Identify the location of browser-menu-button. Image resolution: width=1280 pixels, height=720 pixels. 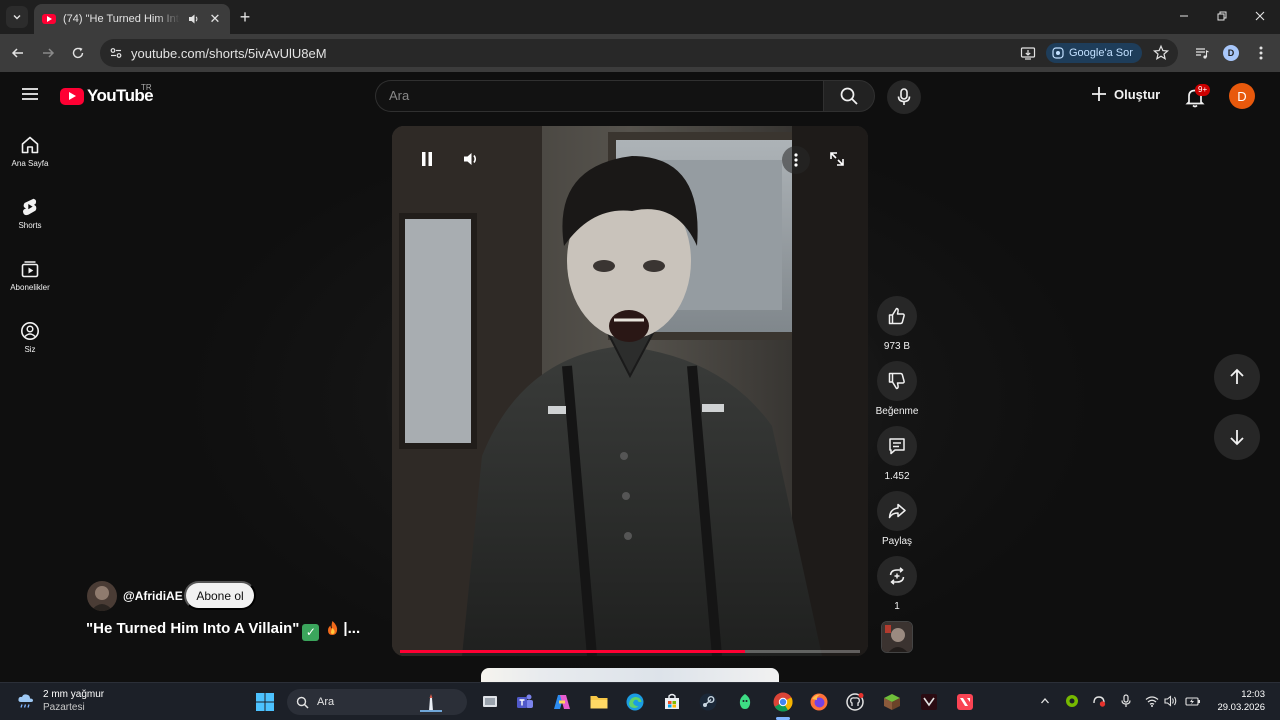
(1261, 53).